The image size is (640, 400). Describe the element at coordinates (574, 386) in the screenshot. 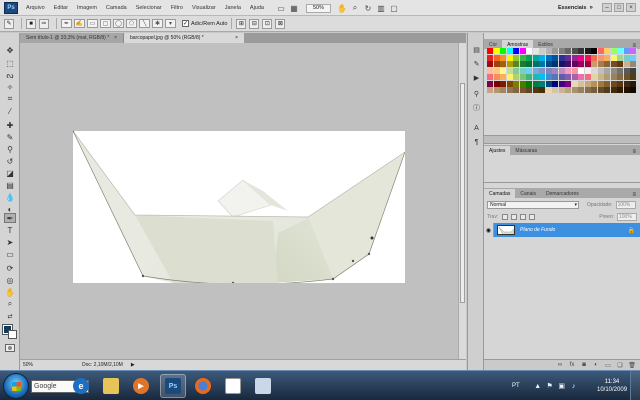

I see `volume-icon: ♪` at that location.